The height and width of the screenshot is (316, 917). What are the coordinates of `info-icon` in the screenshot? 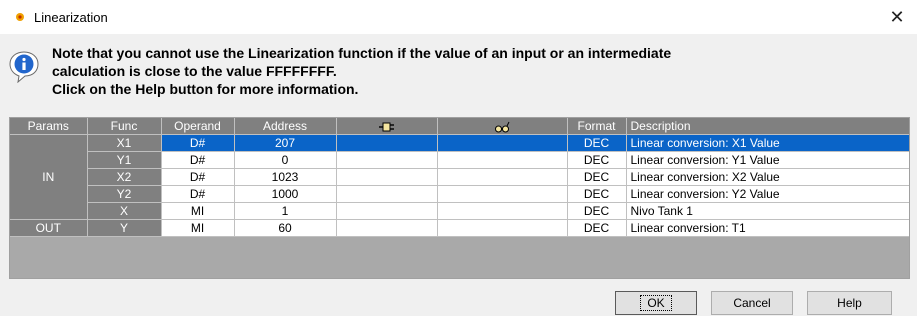 It's located at (24, 67).